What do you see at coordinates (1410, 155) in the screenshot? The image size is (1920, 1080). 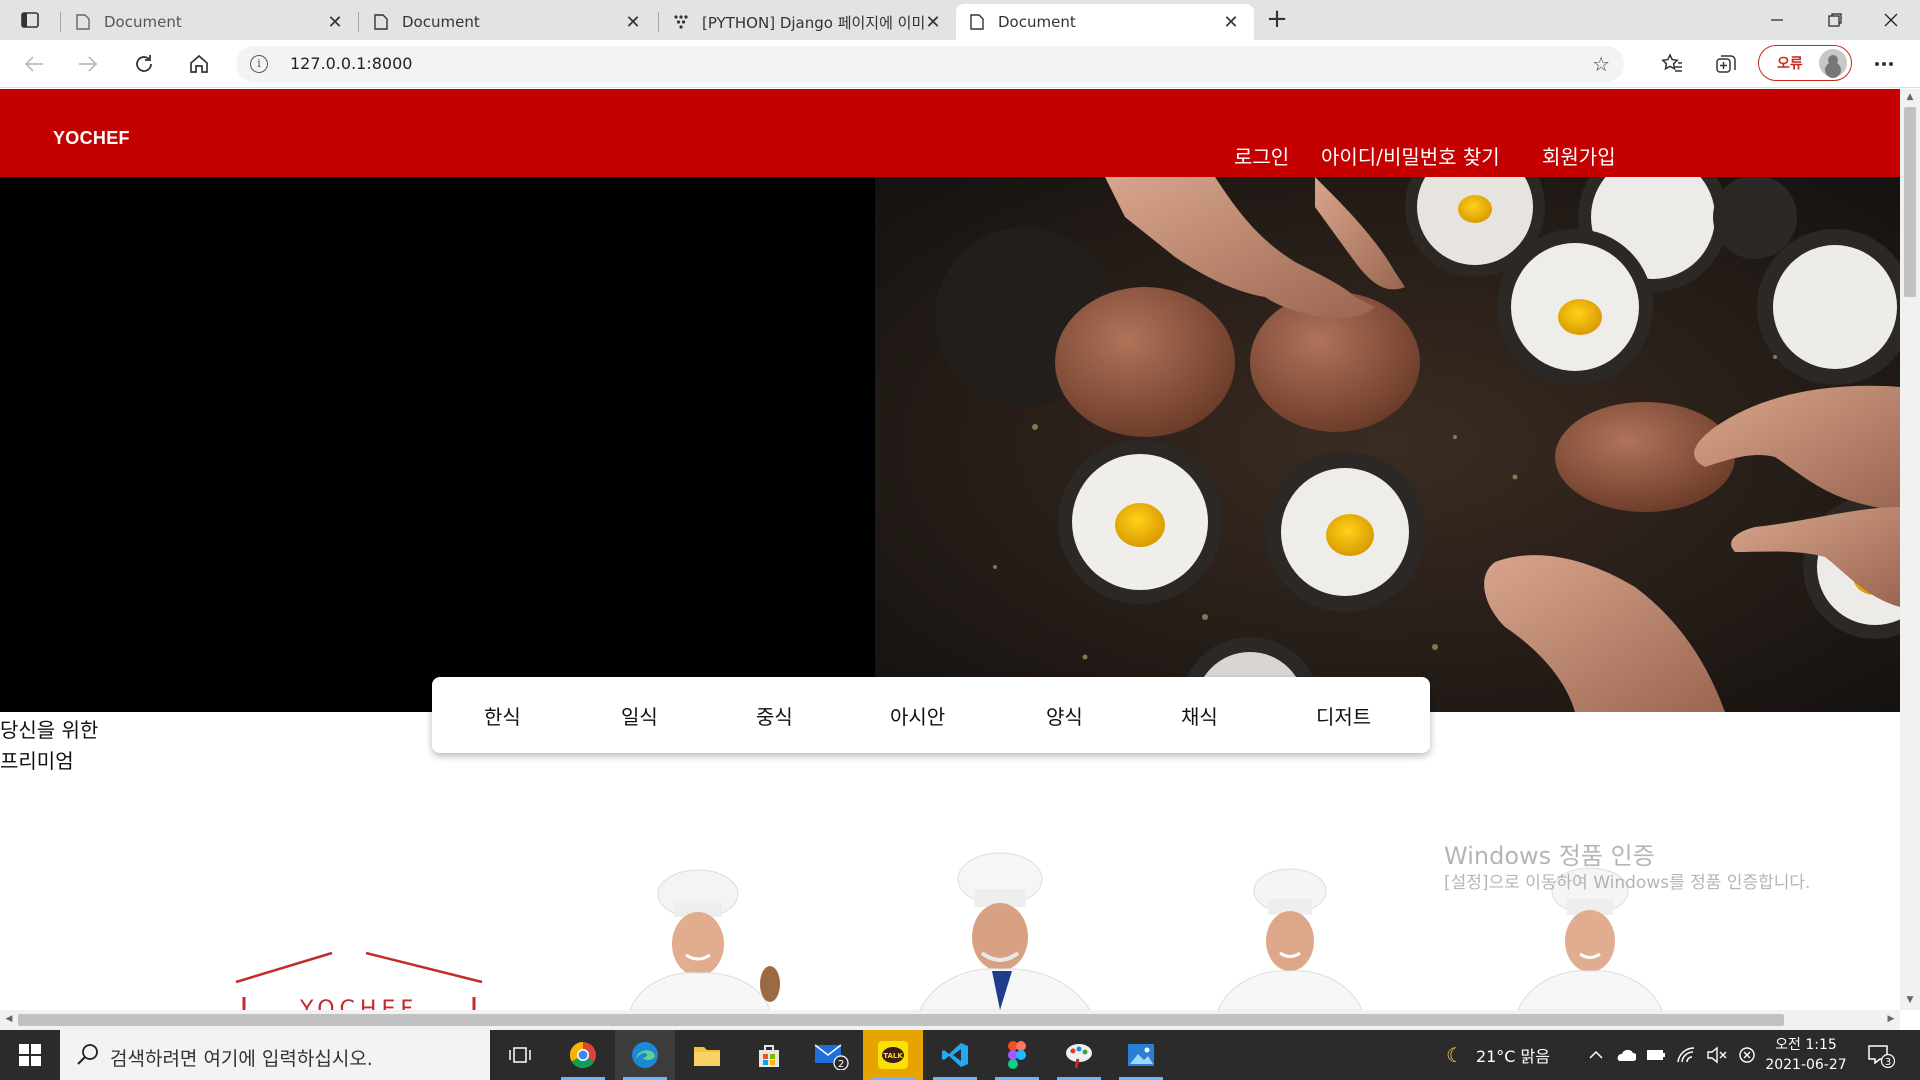 I see `nav-find-account: 아이디/비밀번호 찾기` at bounding box center [1410, 155].